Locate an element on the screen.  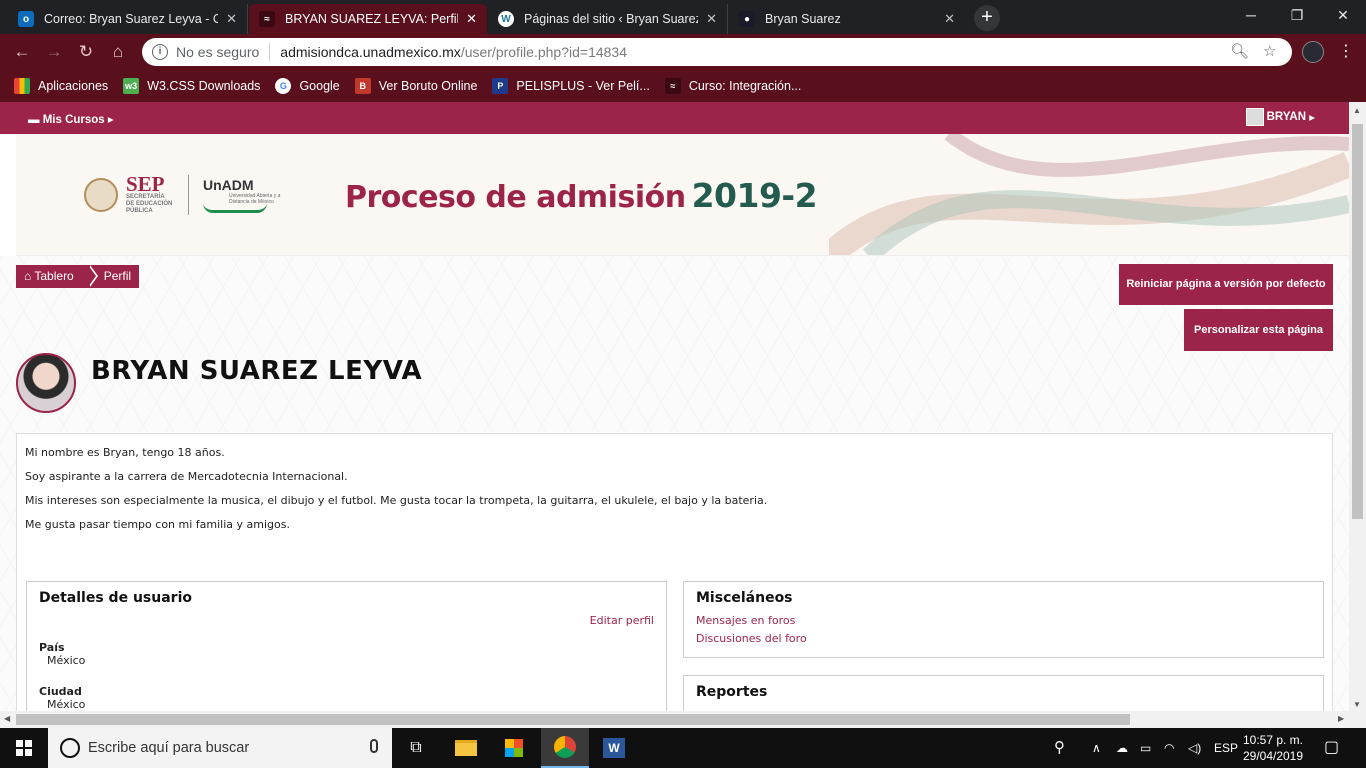
volume-icon: ◁) is located at coordinates (1194, 748).